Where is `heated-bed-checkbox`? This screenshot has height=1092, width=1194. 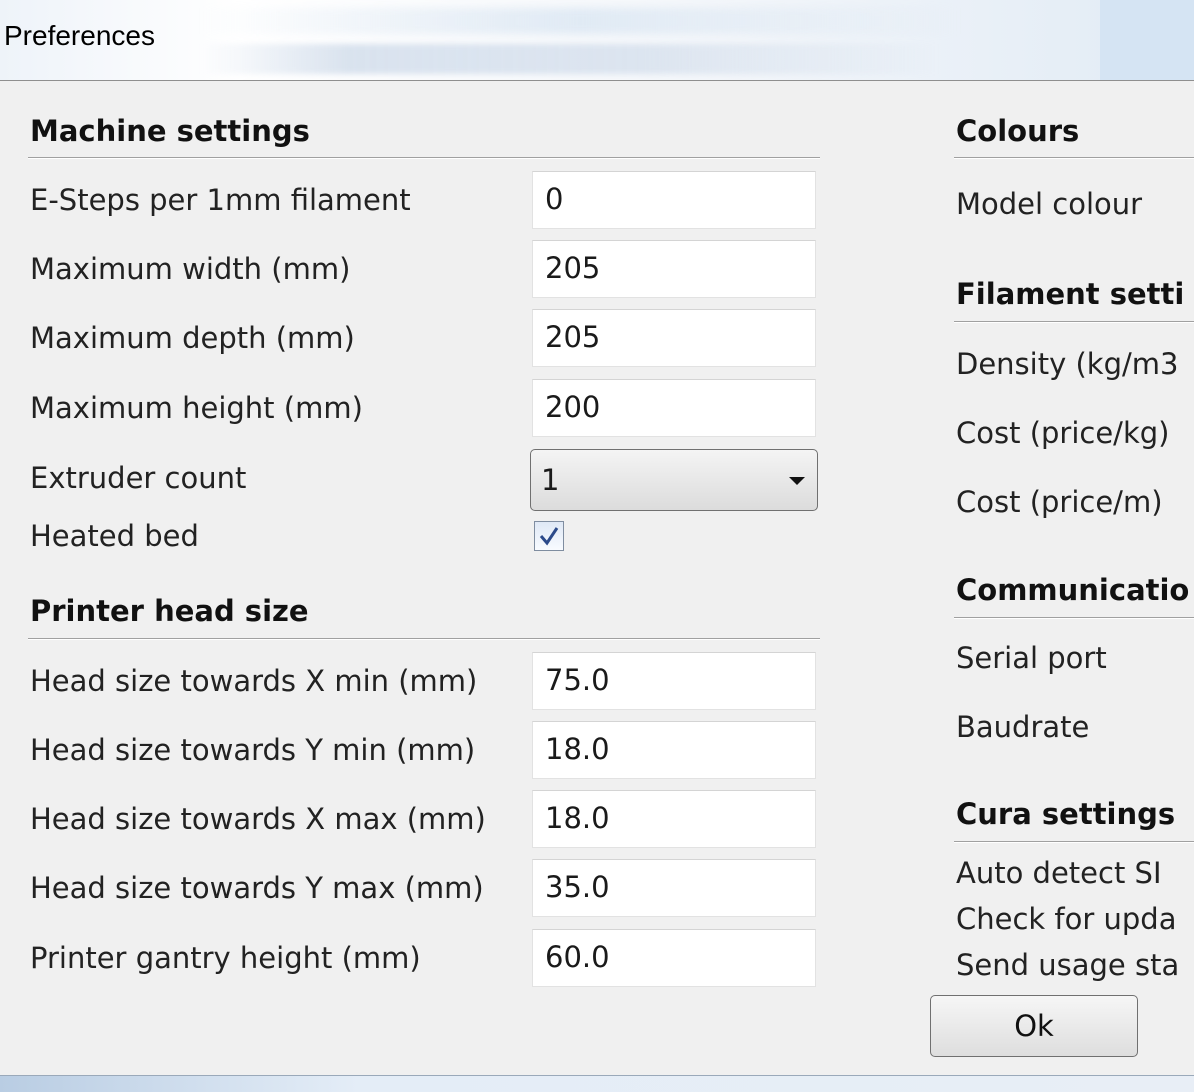
heated-bed-checkbox is located at coordinates (549, 536).